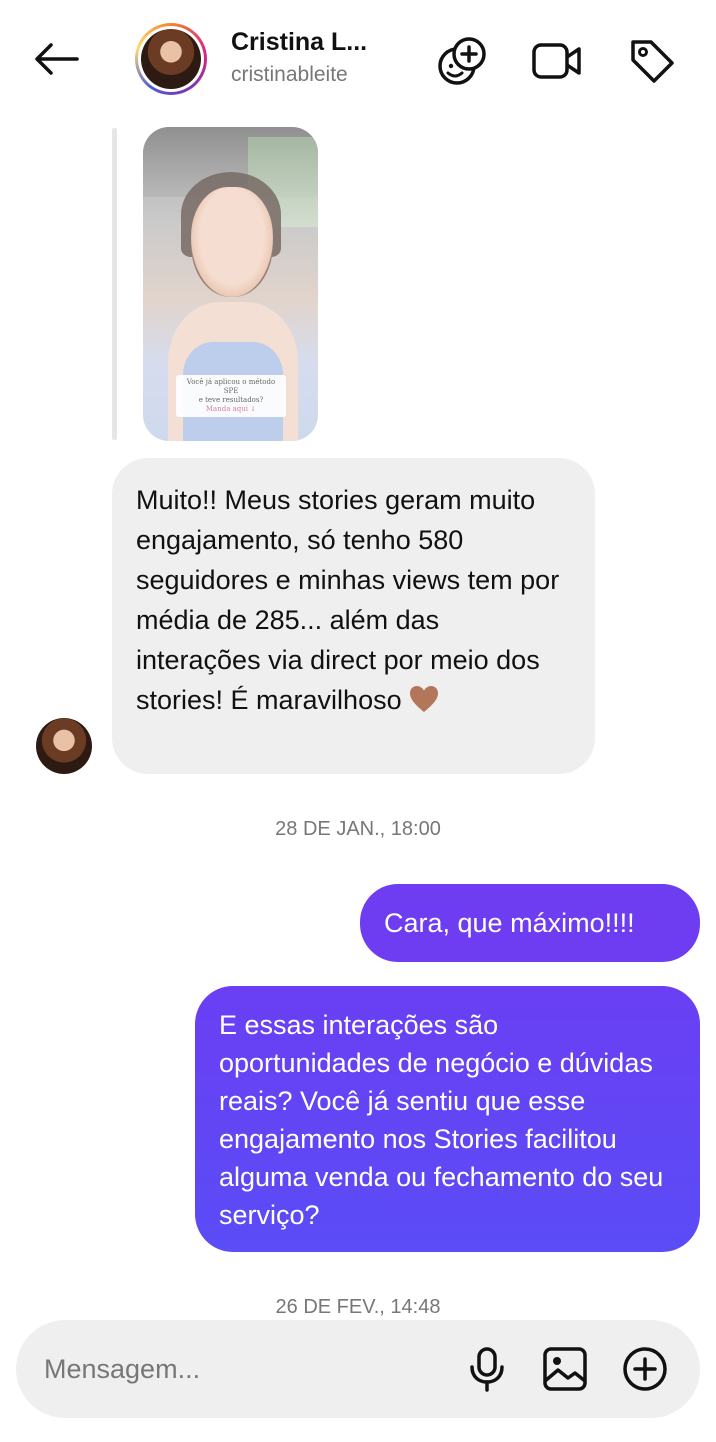 Image resolution: width=716 pixels, height=1442 pixels. What do you see at coordinates (358, 60) in the screenshot?
I see `chat-header: Cristina L... cristinableite` at bounding box center [358, 60].